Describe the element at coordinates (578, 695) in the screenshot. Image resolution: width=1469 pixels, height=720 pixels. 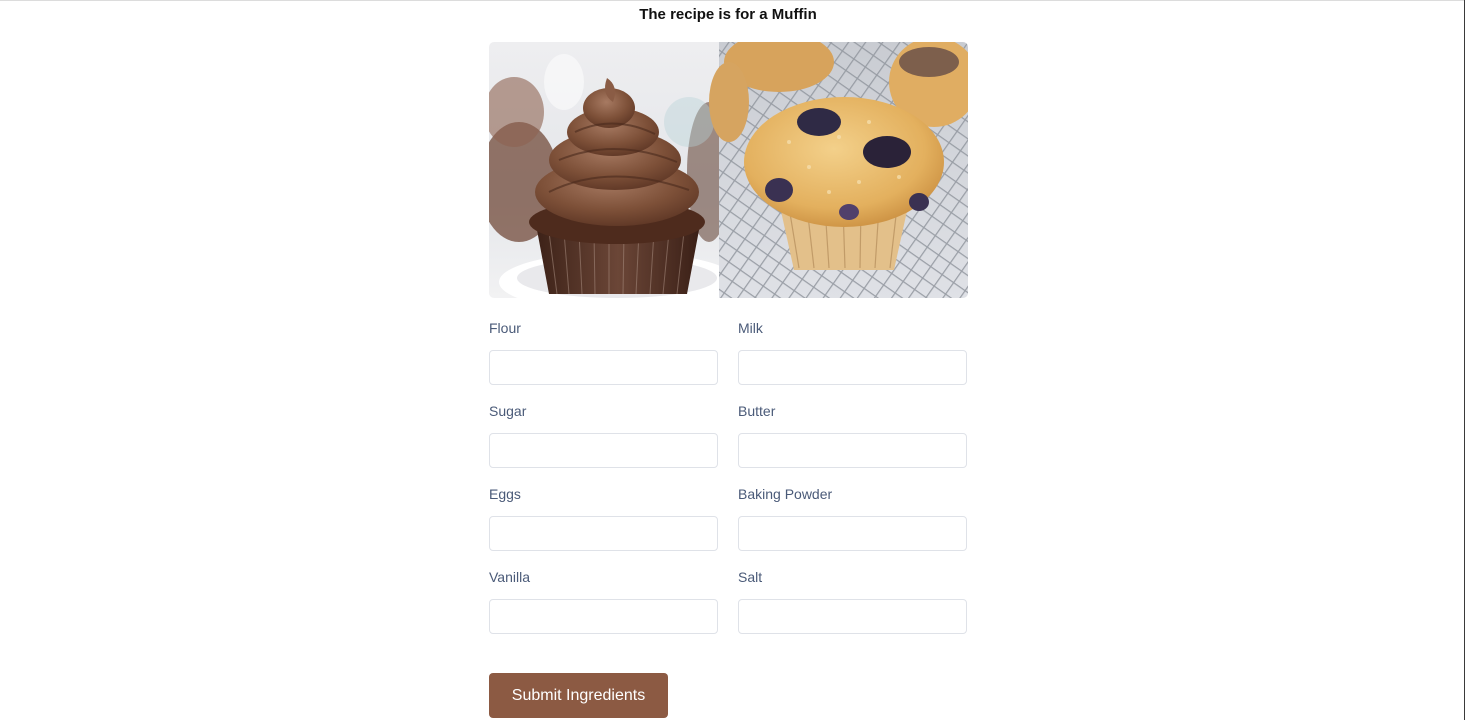
I see `submit-ingredients-button: Submit Ingredients` at that location.